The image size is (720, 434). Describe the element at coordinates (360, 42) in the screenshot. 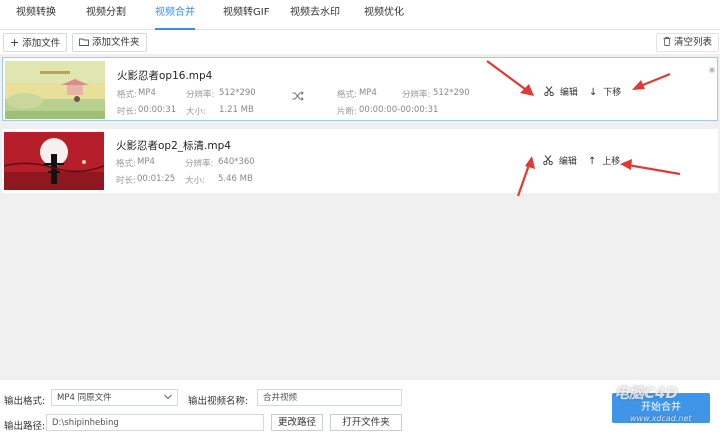

I see `toolbar: + 添加文件 添加文件夹 清空列表` at that location.